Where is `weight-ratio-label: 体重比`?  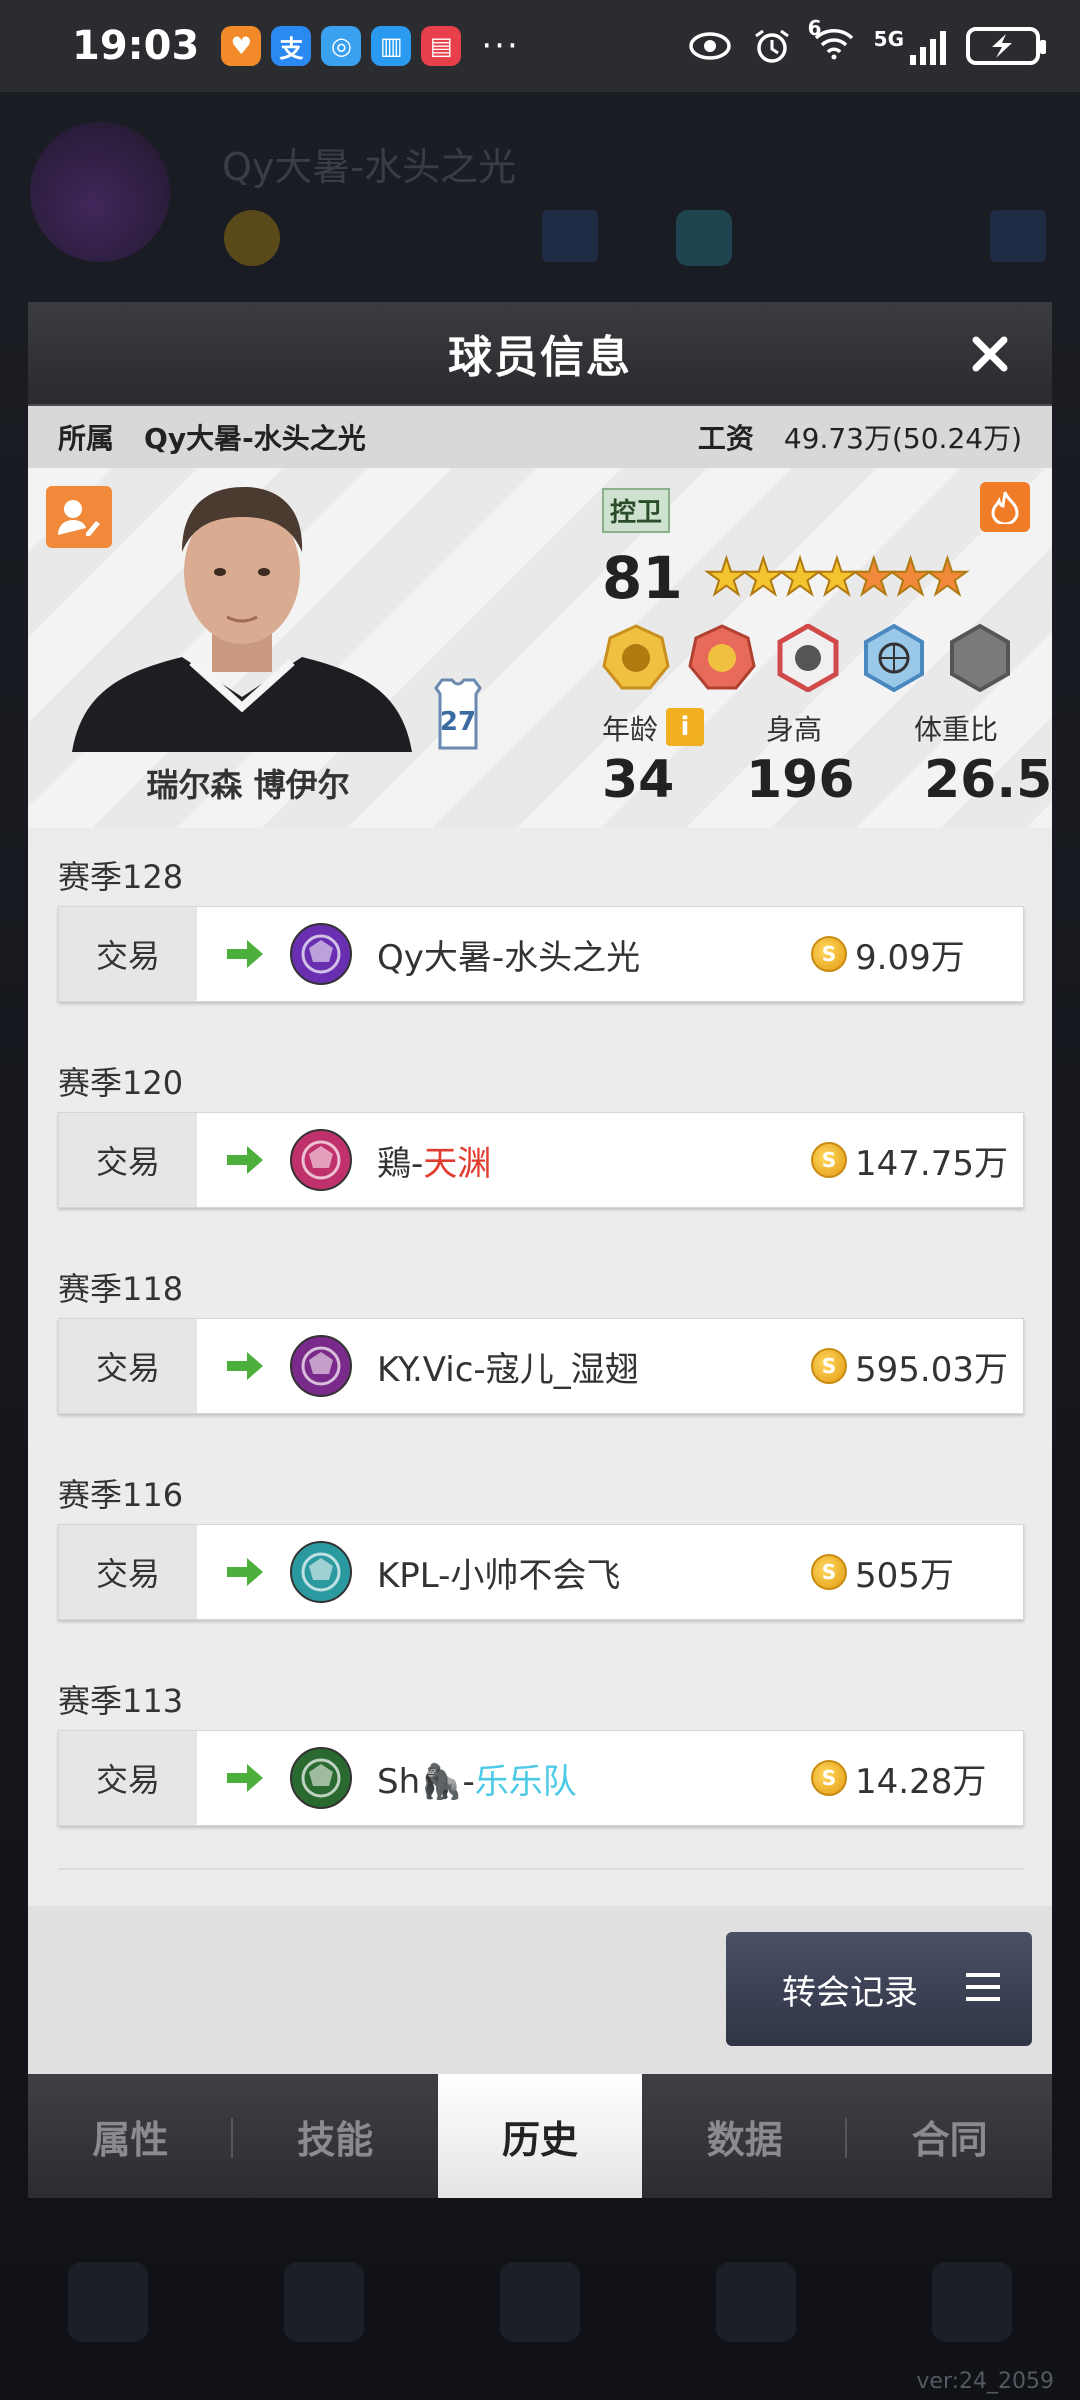
weight-ratio-label: 体重比 is located at coordinates (956, 729).